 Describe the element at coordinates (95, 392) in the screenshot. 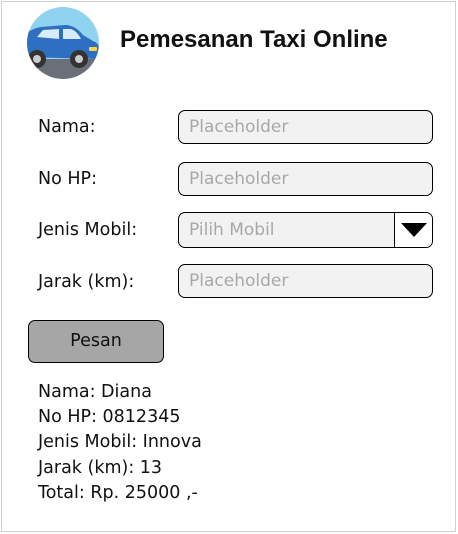

I see `result-nama: Nama: Diana` at that location.